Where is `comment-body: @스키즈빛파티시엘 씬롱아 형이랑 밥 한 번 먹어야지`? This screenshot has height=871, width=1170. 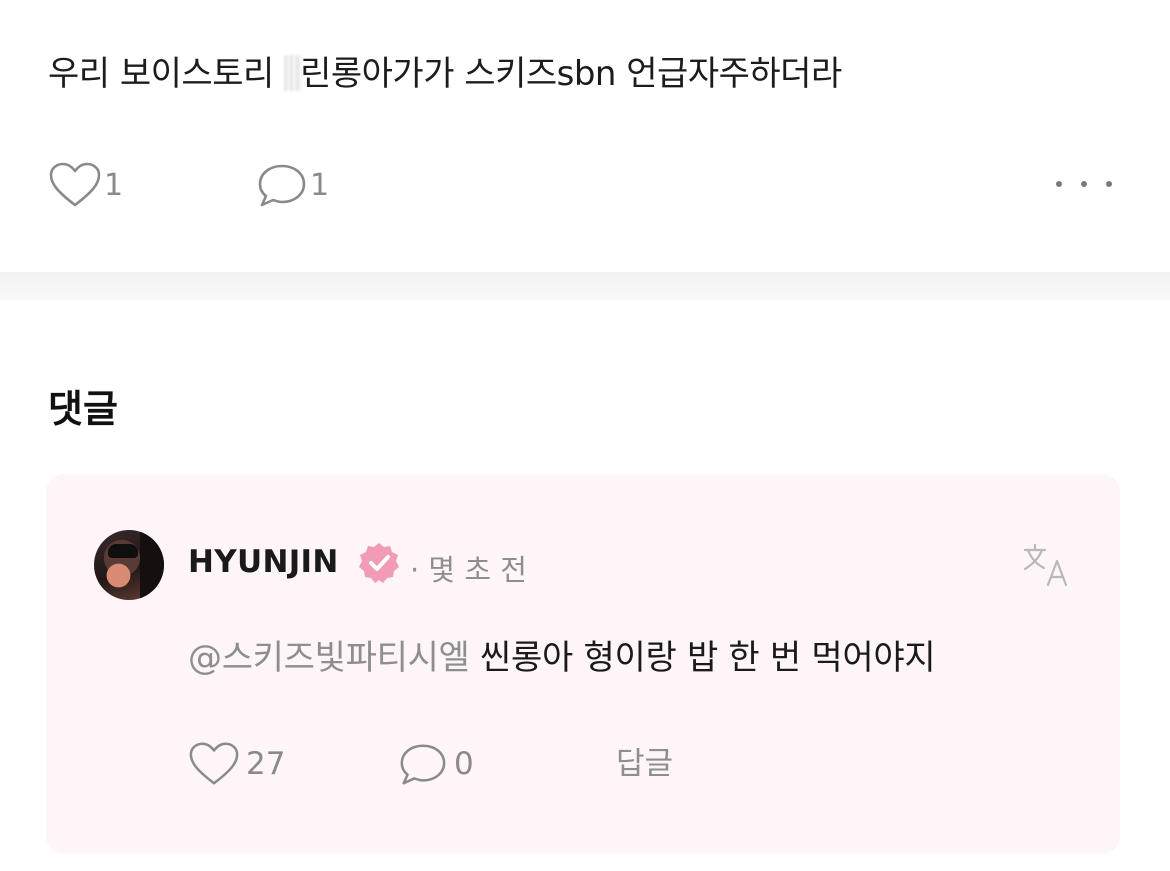 comment-body: @스키즈빛파티시엘 씬롱아 형이랑 밥 한 번 먹어야지 is located at coordinates (562, 654).